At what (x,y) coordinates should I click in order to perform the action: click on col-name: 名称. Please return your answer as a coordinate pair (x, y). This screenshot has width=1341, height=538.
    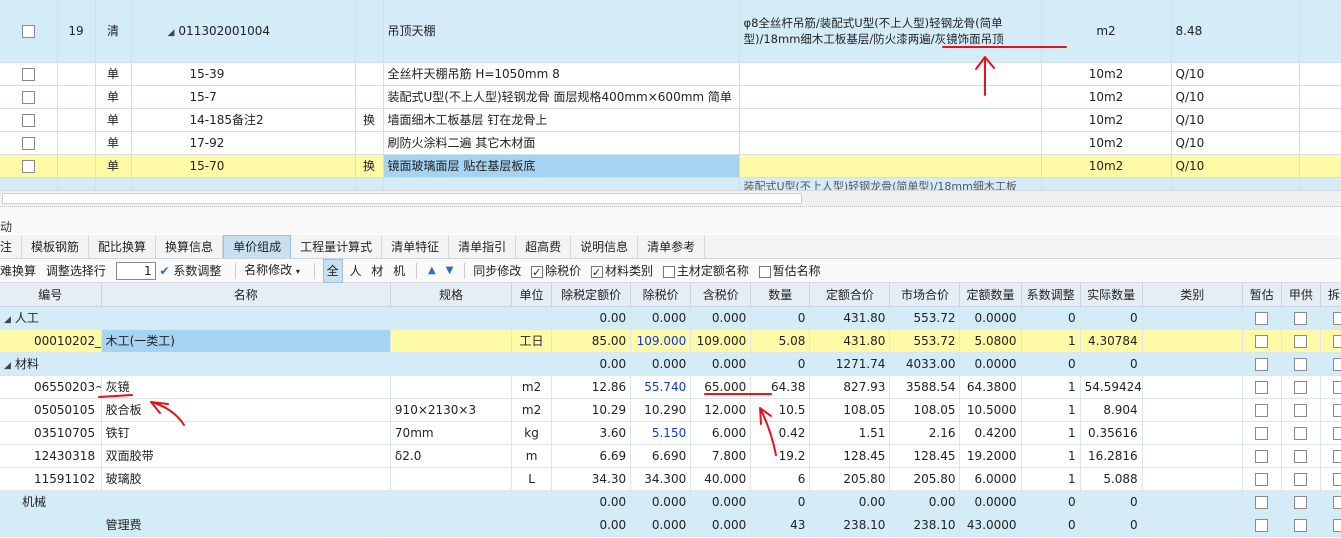
    Looking at the image, I should click on (246, 295).